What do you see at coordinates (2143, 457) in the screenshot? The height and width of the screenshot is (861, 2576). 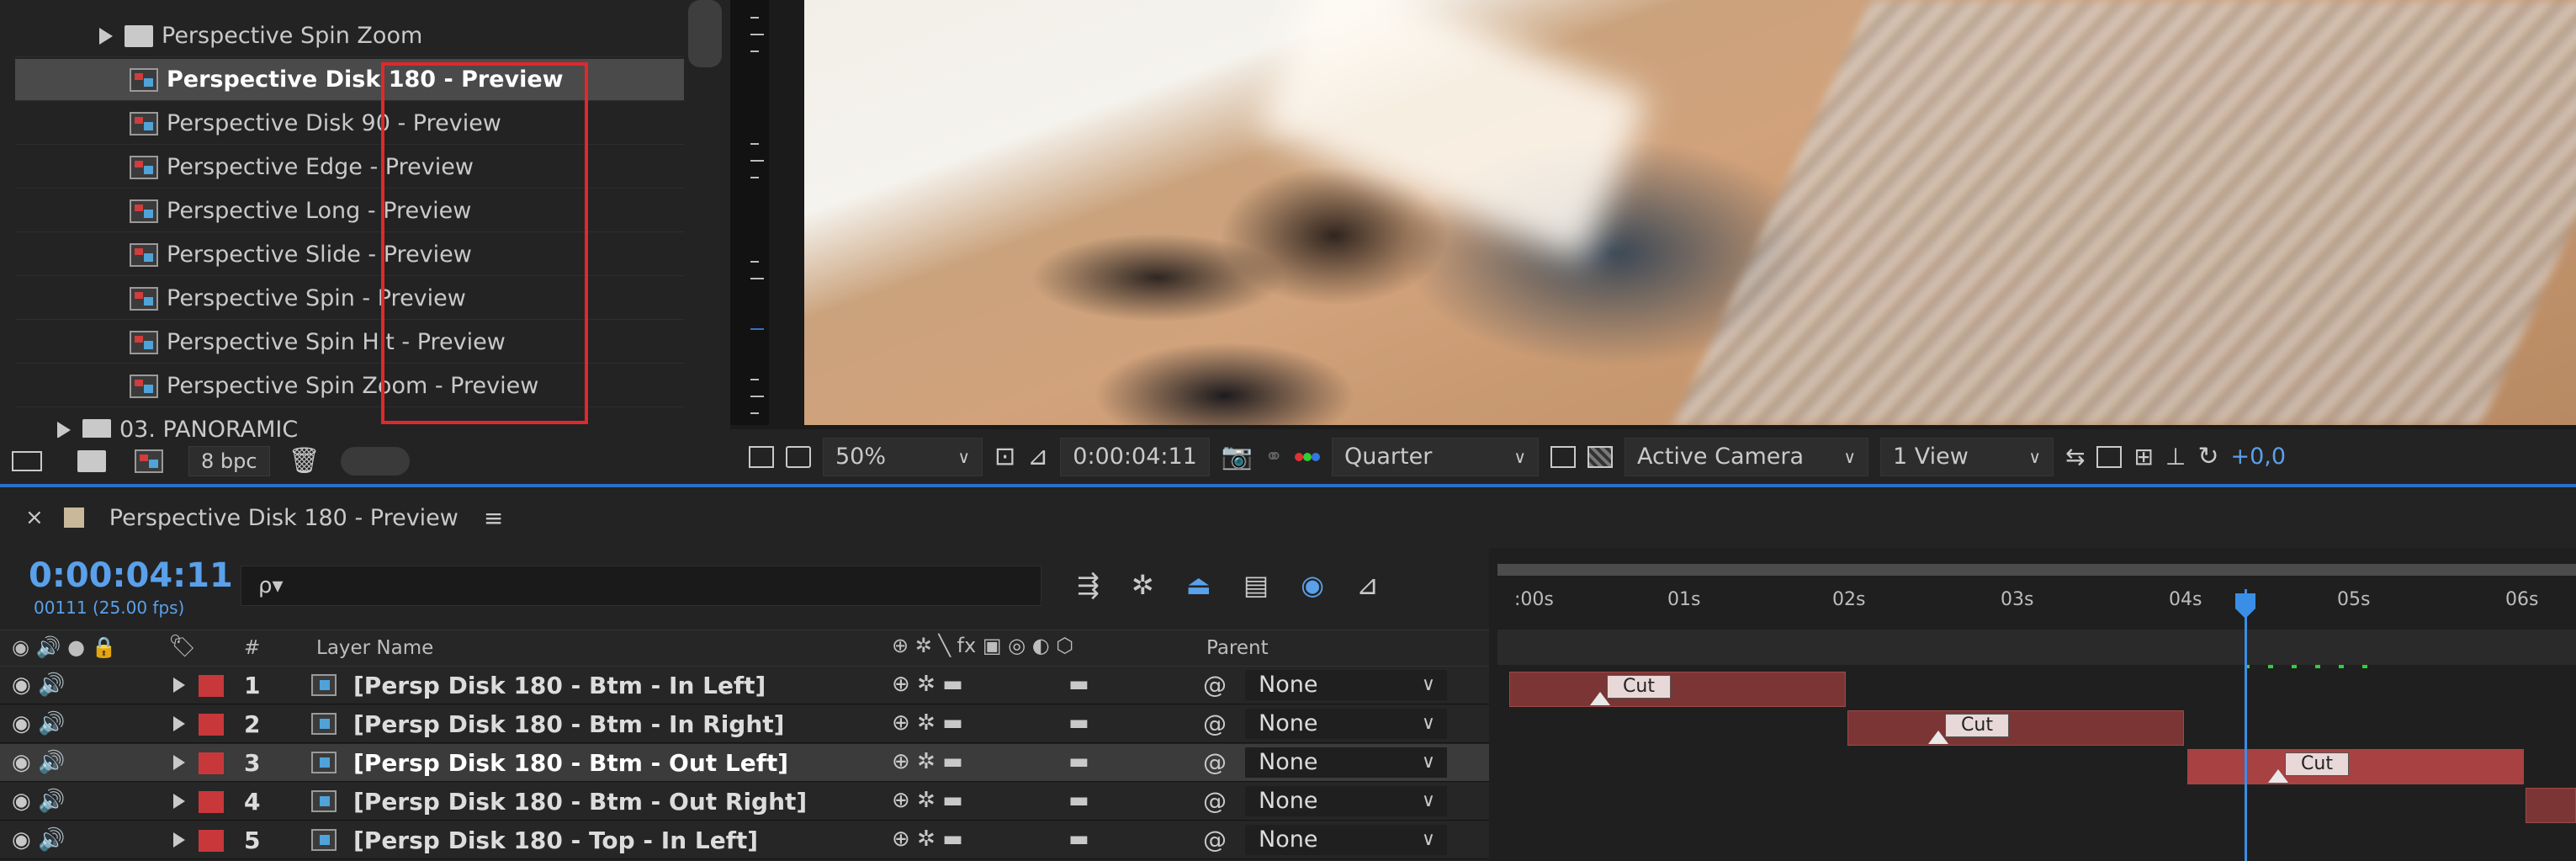 I see `timeline-icon: ⊞` at bounding box center [2143, 457].